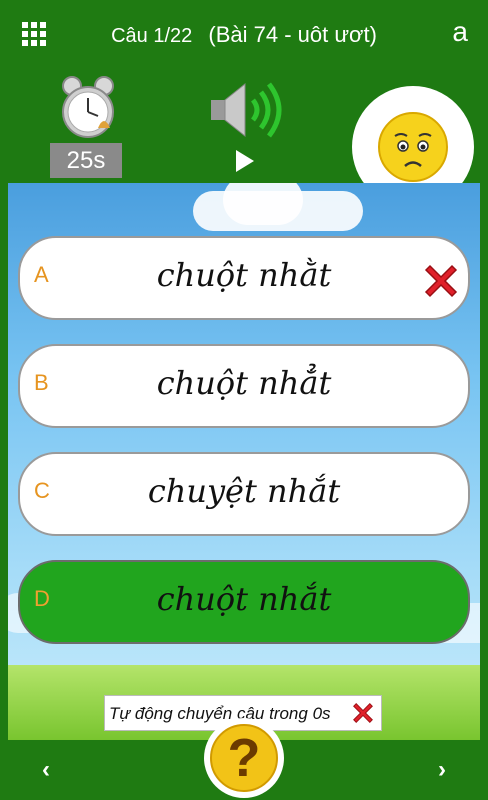  I want to click on help-button: ?, so click(244, 758).